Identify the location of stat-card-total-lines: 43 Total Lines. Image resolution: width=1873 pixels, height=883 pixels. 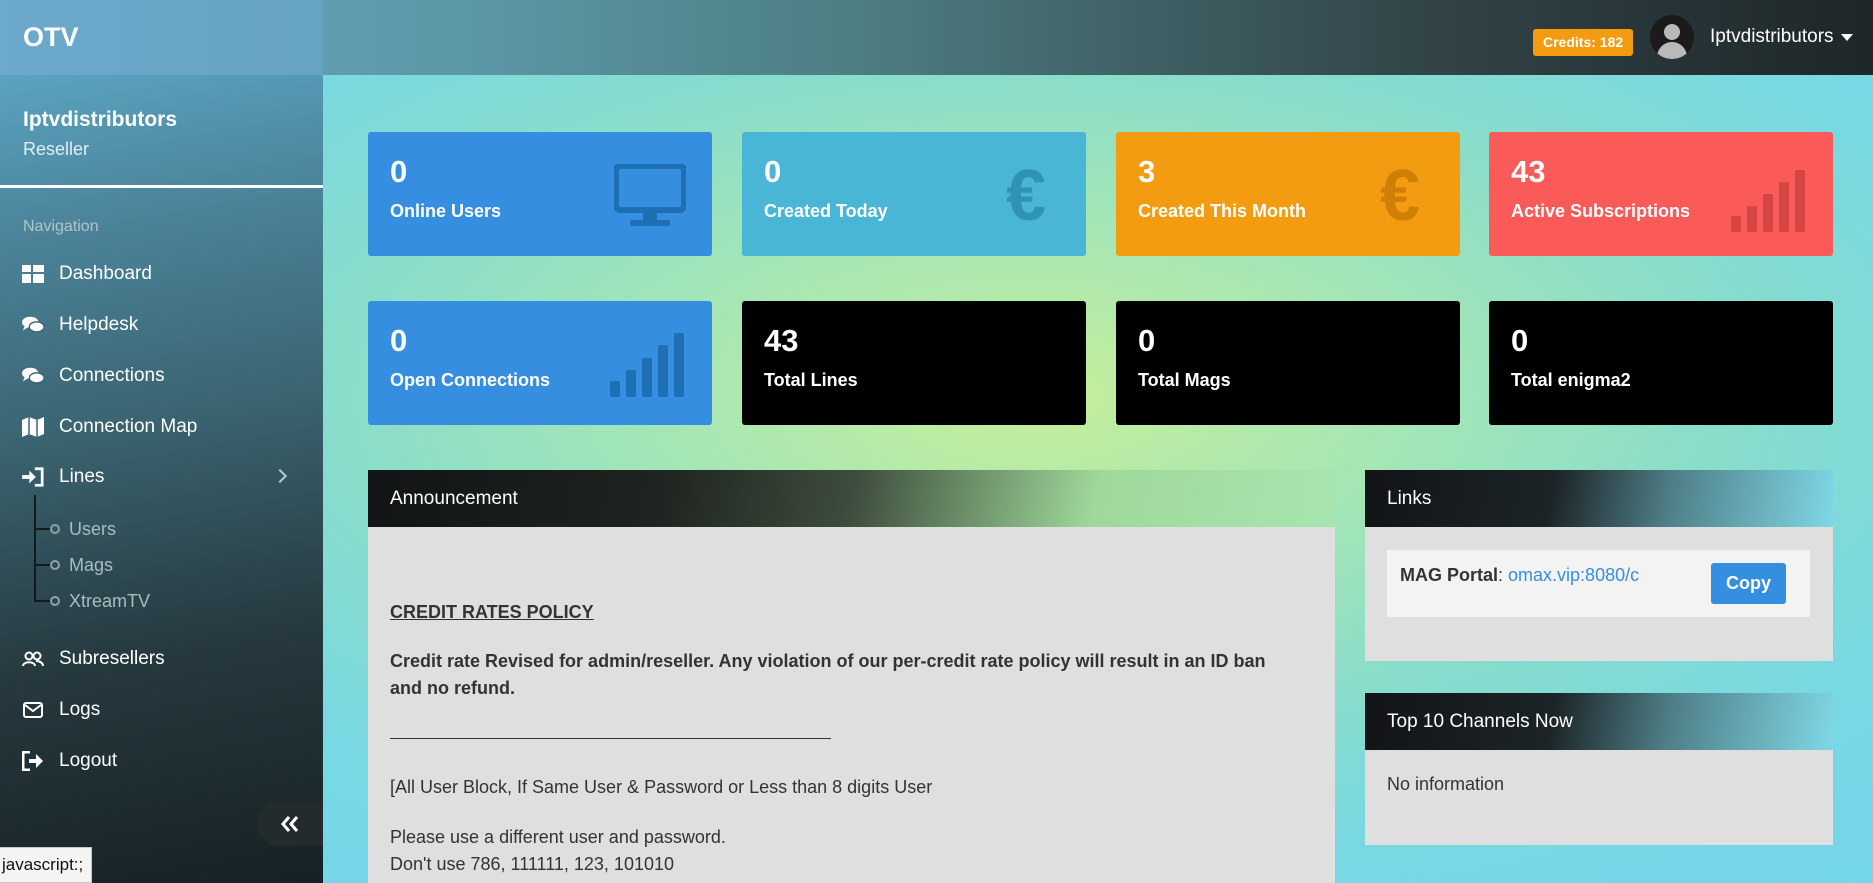
(914, 363).